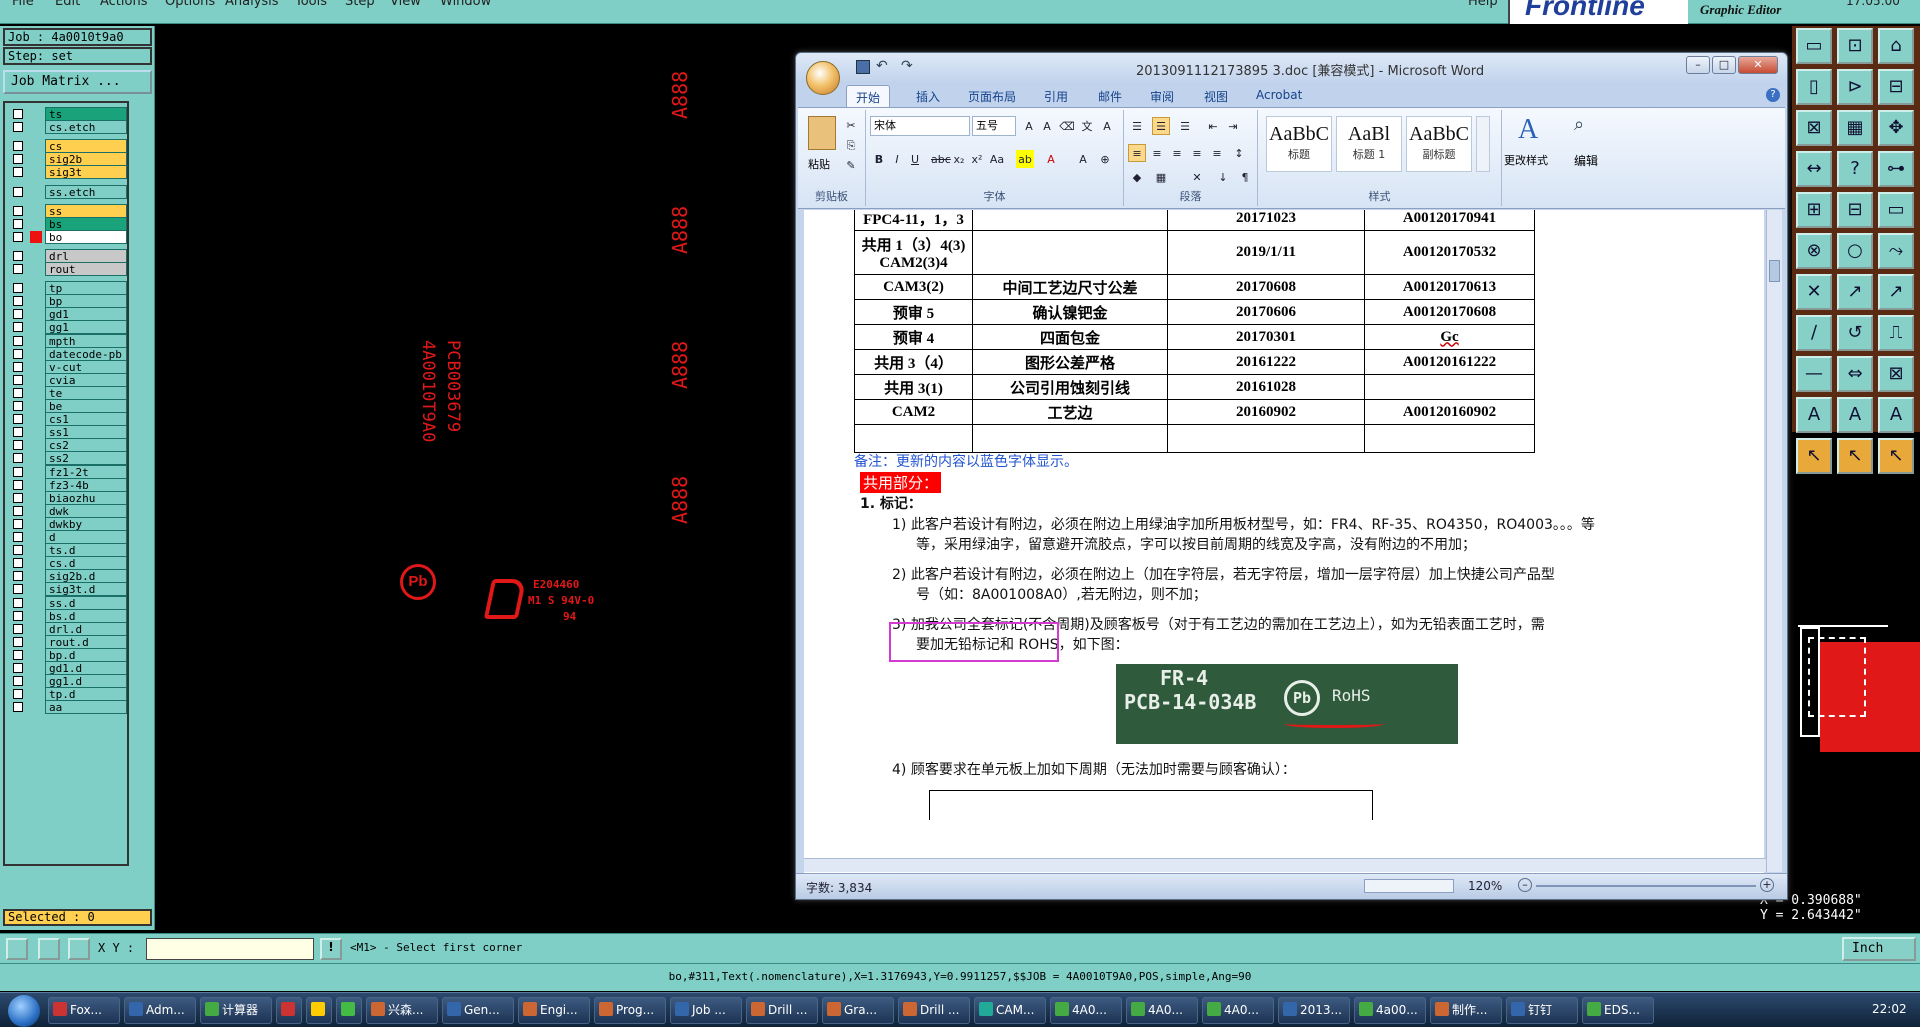 Image resolution: width=1920 pixels, height=1027 pixels. What do you see at coordinates (1542, 1010) in the screenshot?
I see `task-item: 钉钉` at bounding box center [1542, 1010].